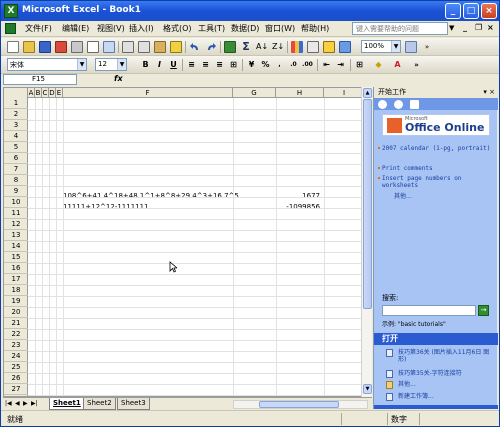  What do you see at coordinates (16, 345) in the screenshot?
I see `row-header-23: 23` at bounding box center [16, 345].